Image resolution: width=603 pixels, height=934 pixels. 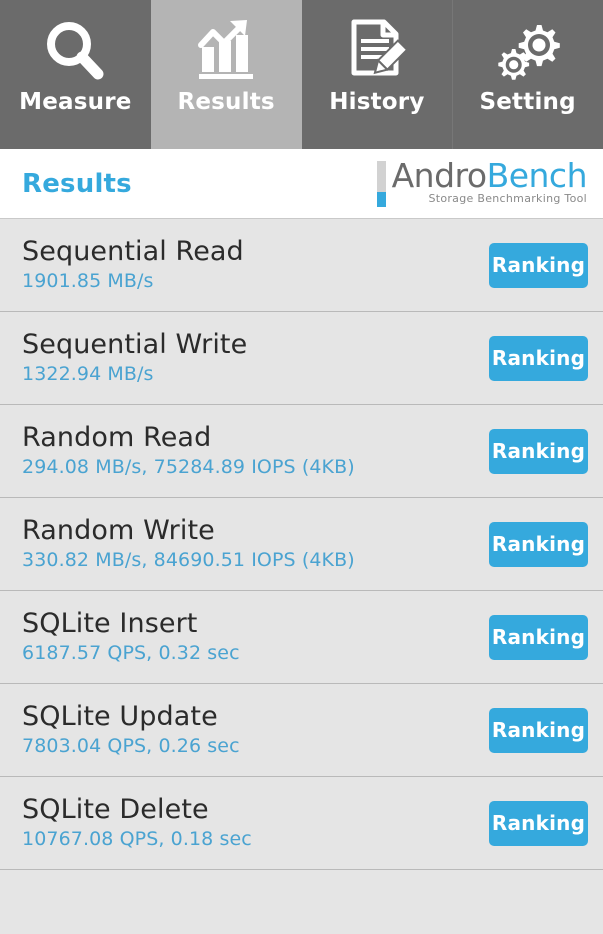 I want to click on logo-tagline: Storage Benchmarking Tool, so click(x=507, y=198).